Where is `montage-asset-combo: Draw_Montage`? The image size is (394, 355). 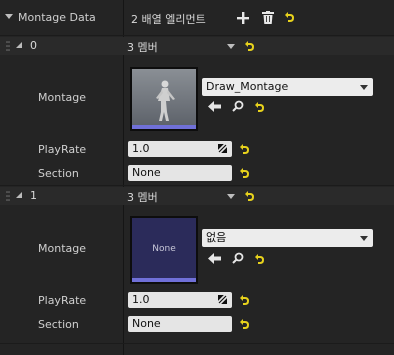
montage-asset-combo: Draw_Montage is located at coordinates (287, 87).